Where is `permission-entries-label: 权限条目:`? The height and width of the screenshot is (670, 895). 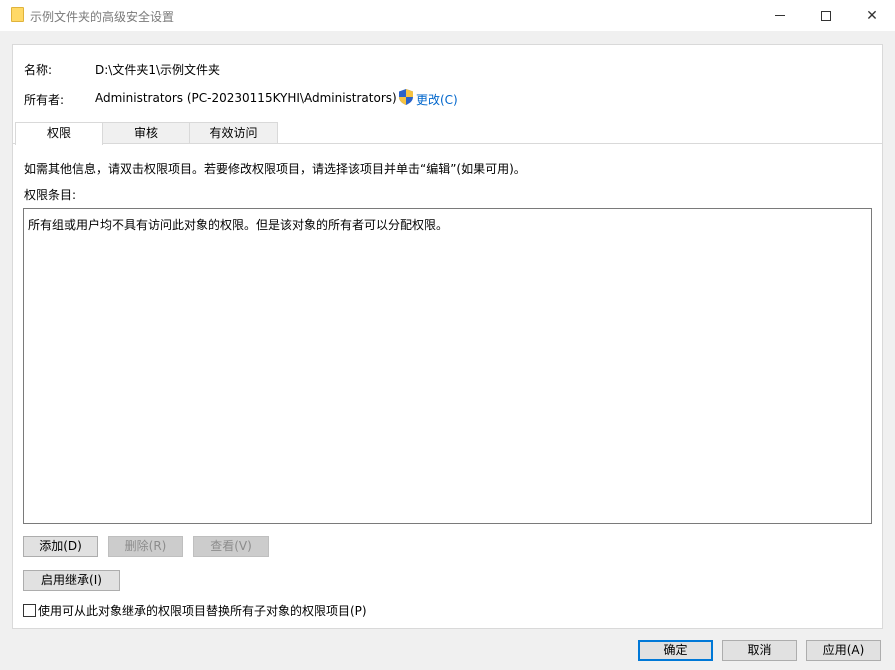 permission-entries-label: 权限条目: is located at coordinates (50, 195).